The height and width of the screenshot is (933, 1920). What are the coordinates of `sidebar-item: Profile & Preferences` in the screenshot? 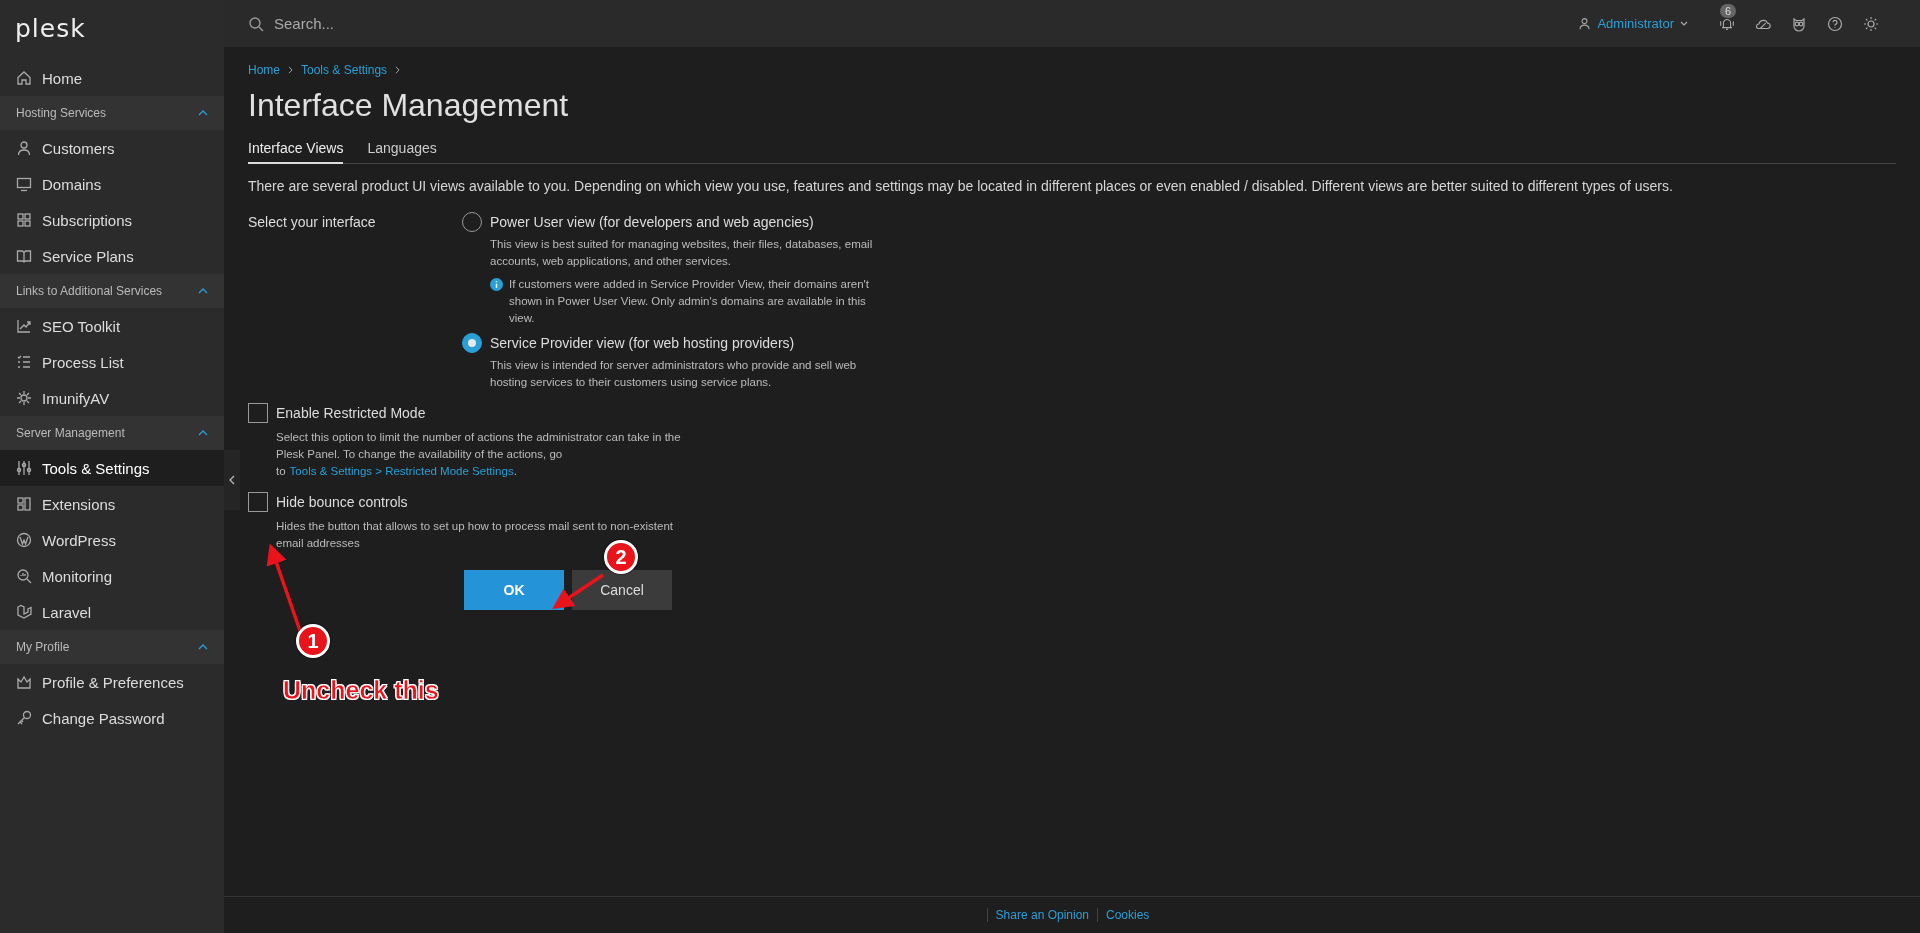 It's located at (112, 682).